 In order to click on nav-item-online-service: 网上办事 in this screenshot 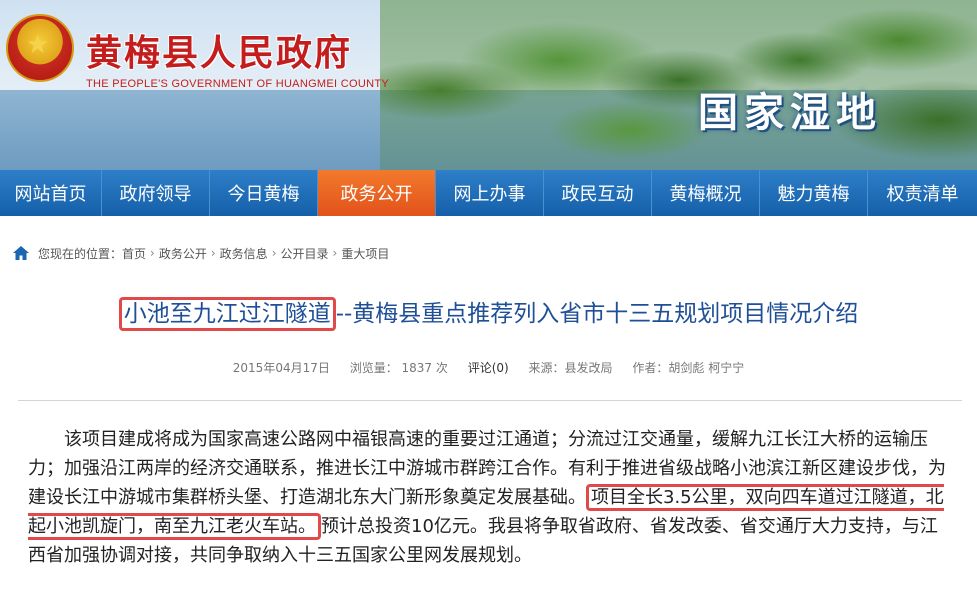, I will do `click(490, 193)`.